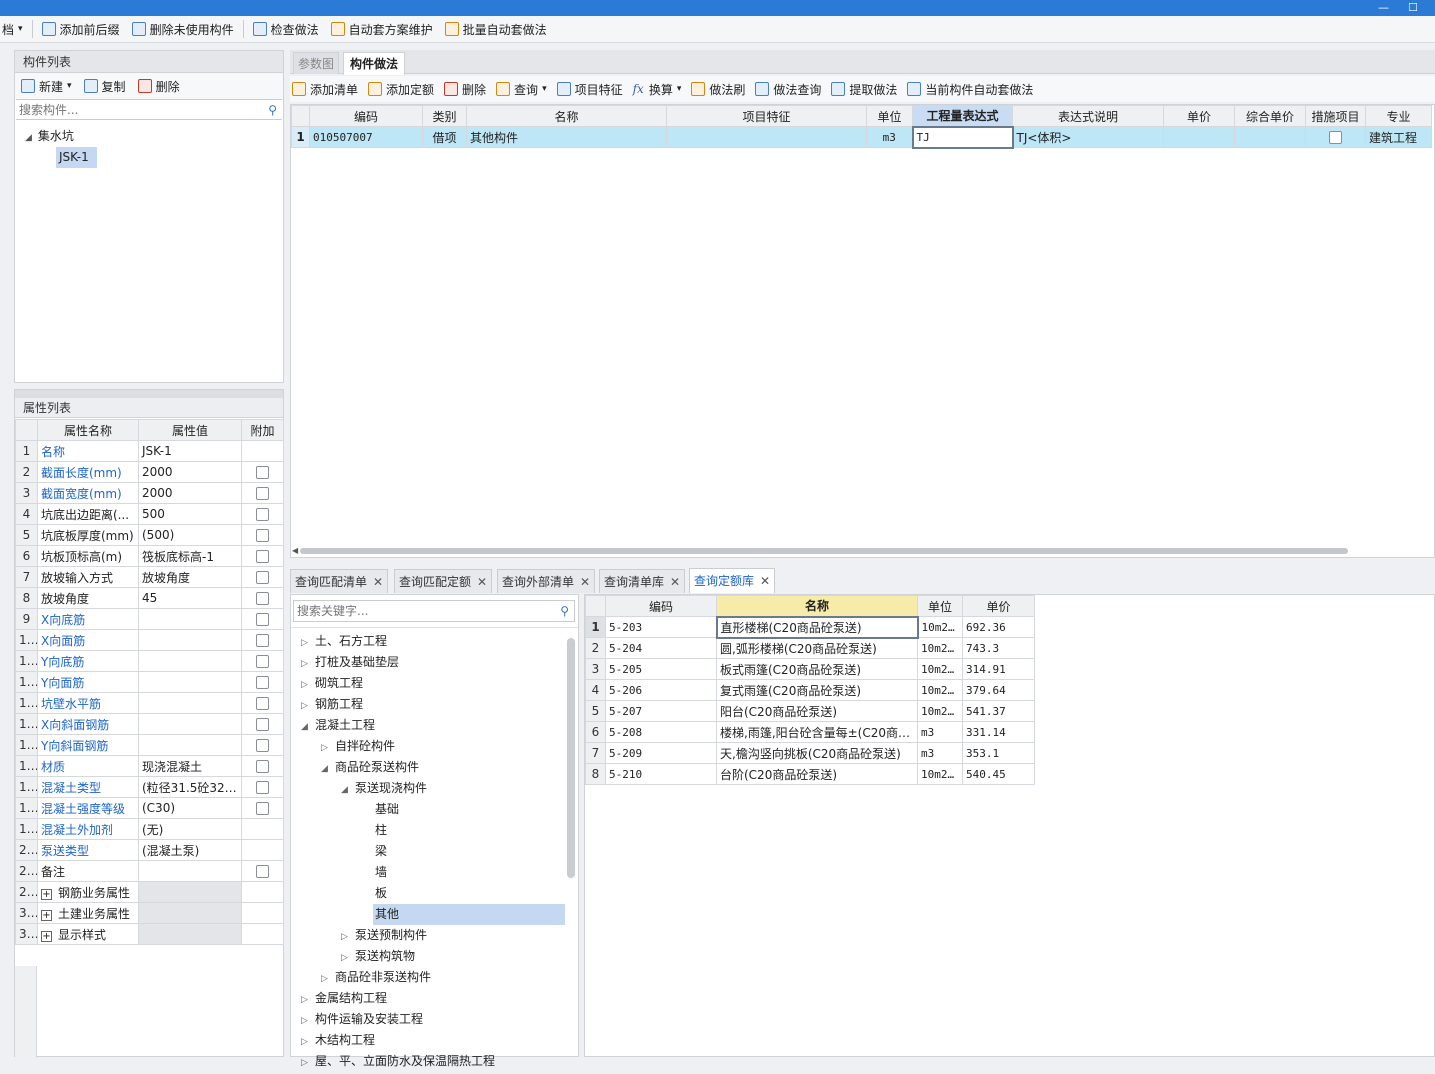  Describe the element at coordinates (190, 577) in the screenshot. I see `property-value: 放坡角度` at that location.